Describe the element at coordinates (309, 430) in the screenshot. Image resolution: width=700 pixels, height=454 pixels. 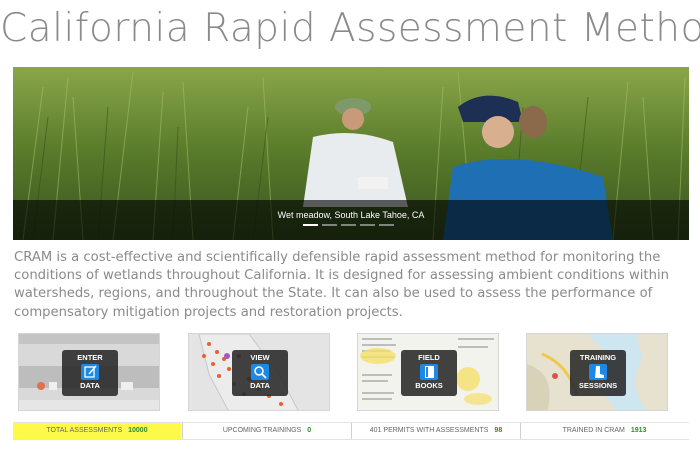
I see `stat-value: 0` at that location.